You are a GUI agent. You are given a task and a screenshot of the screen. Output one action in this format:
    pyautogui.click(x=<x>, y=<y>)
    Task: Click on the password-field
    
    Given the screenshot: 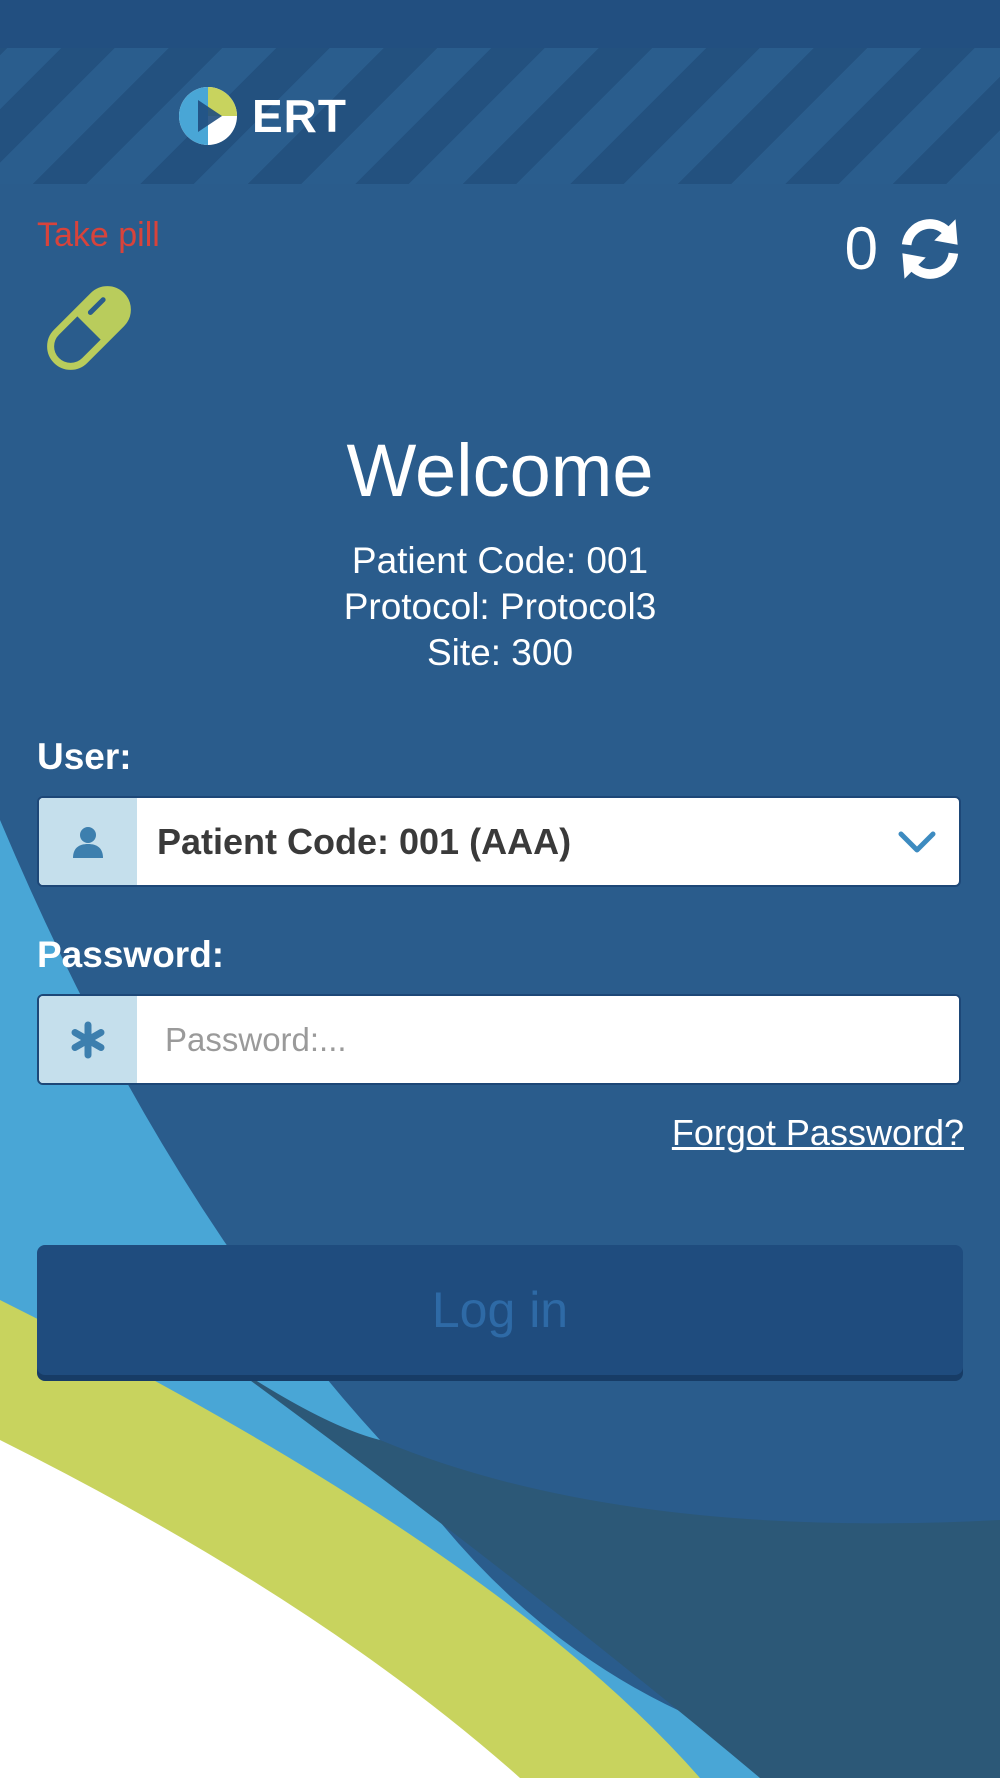 What is the action you would take?
    pyautogui.click(x=499, y=1039)
    